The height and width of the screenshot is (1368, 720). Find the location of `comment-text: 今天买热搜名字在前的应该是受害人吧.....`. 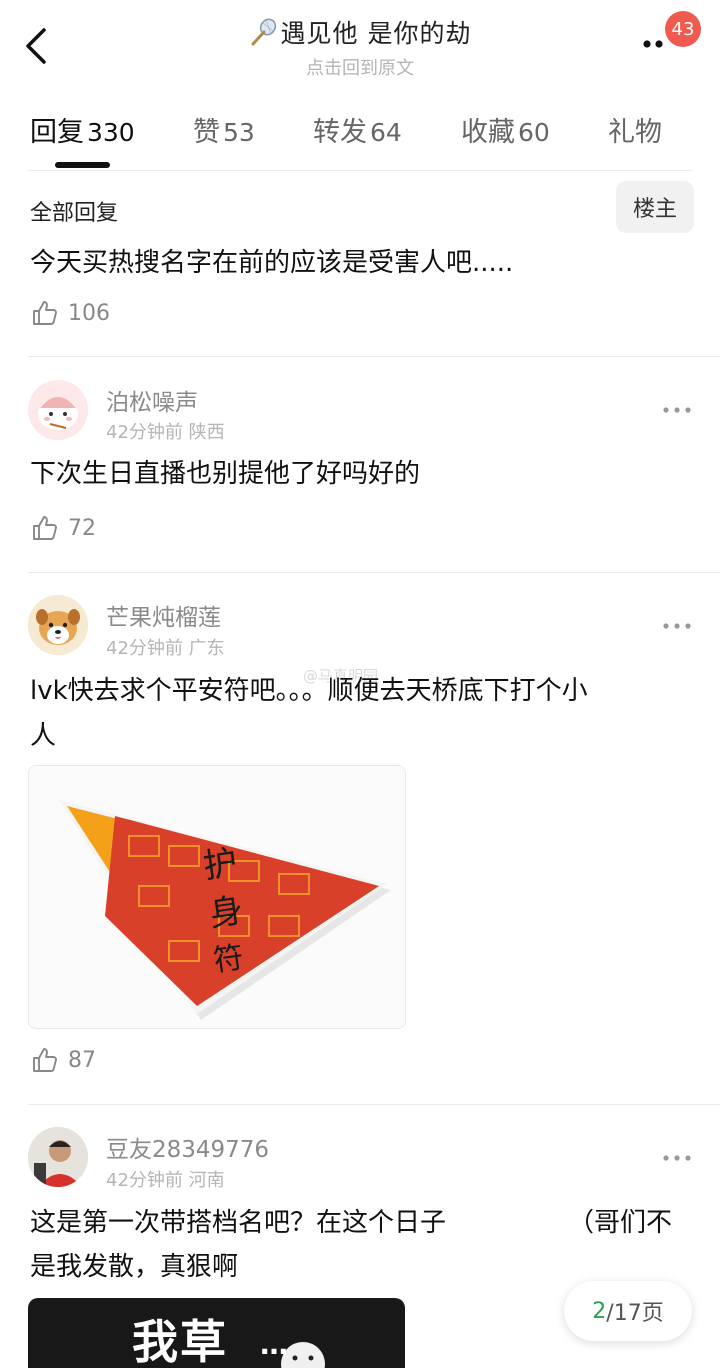

comment-text: 今天买热搜名字在前的应该是受害人吧..... is located at coordinates (272, 263).